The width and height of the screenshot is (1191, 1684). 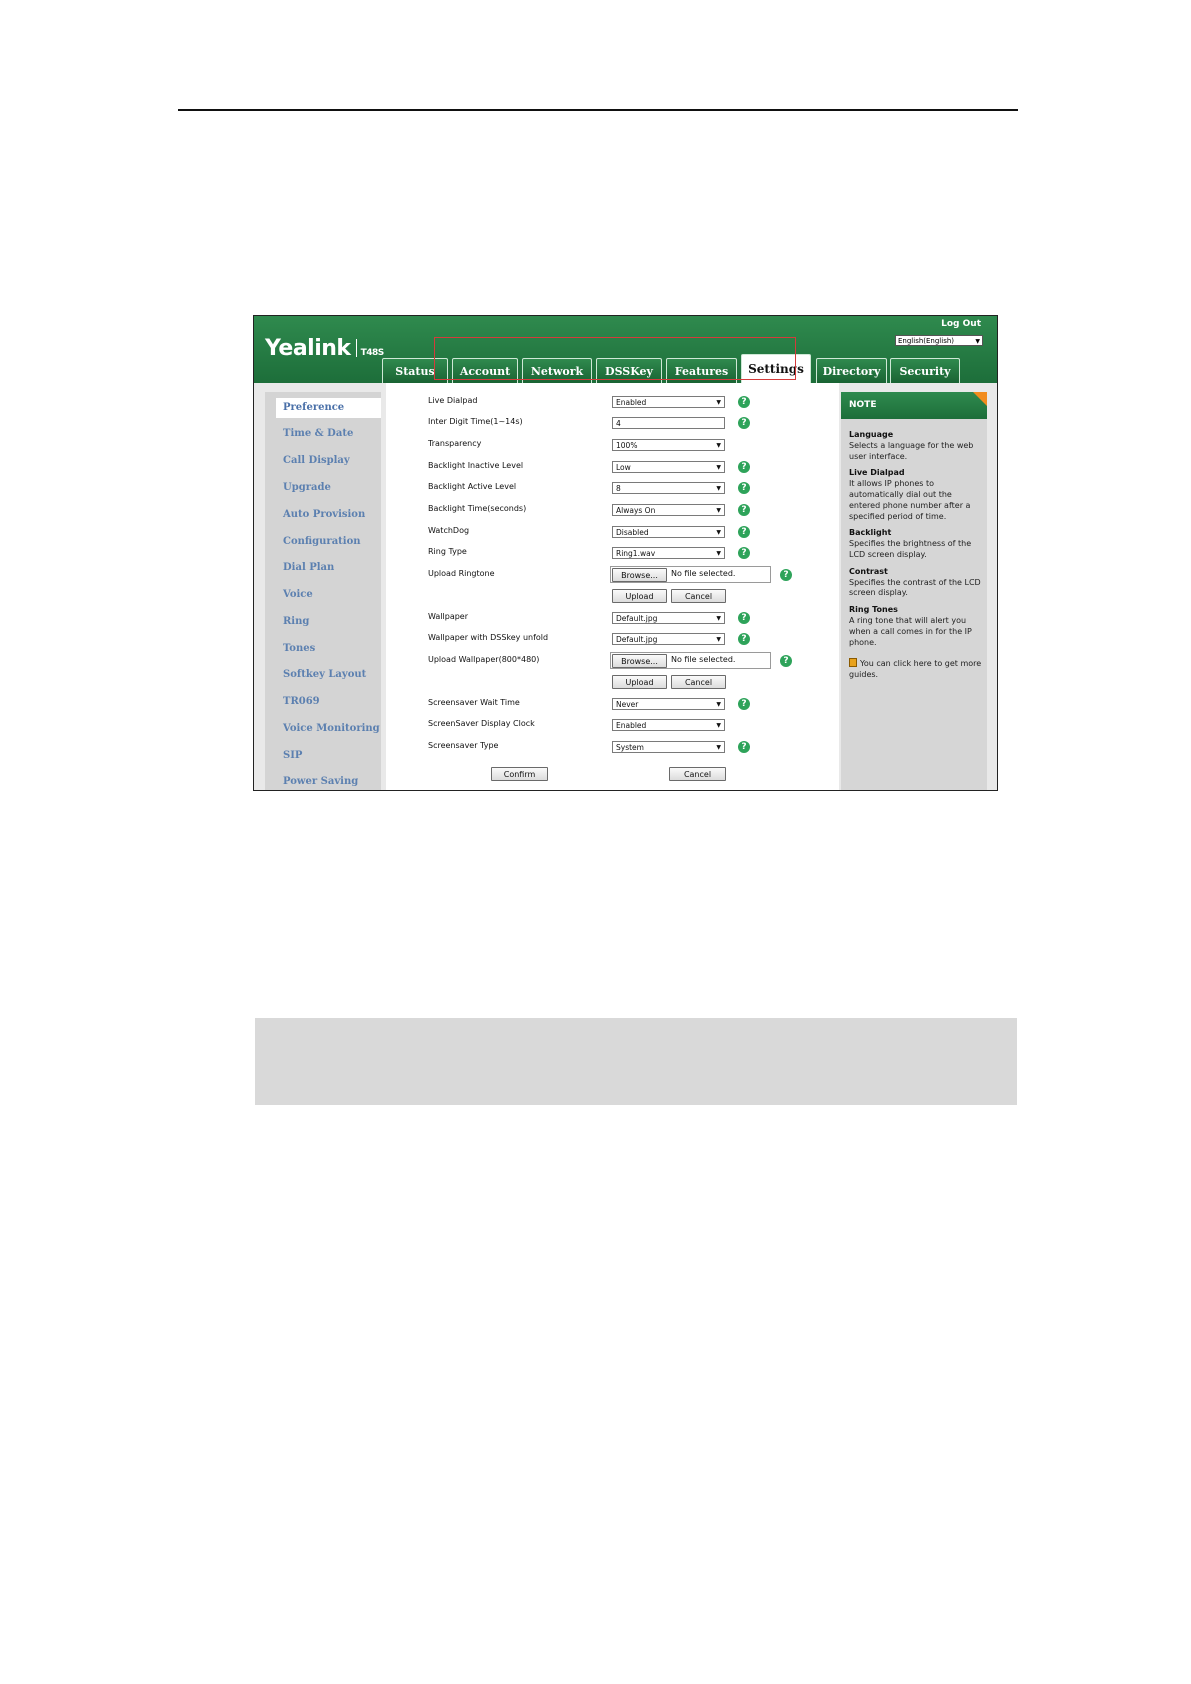 I want to click on language-select: English(English) ▼, so click(x=939, y=340).